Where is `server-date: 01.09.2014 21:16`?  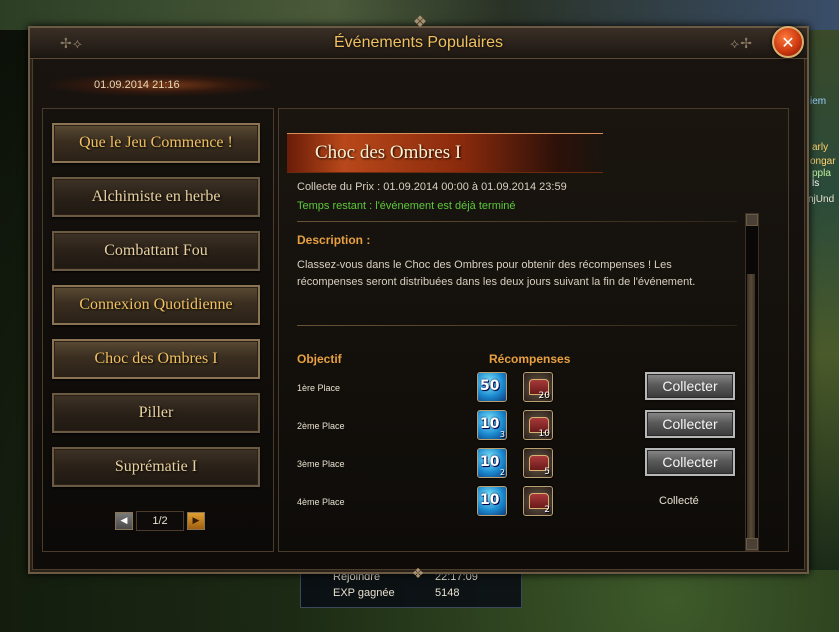 server-date: 01.09.2014 21:16 is located at coordinates (137, 85).